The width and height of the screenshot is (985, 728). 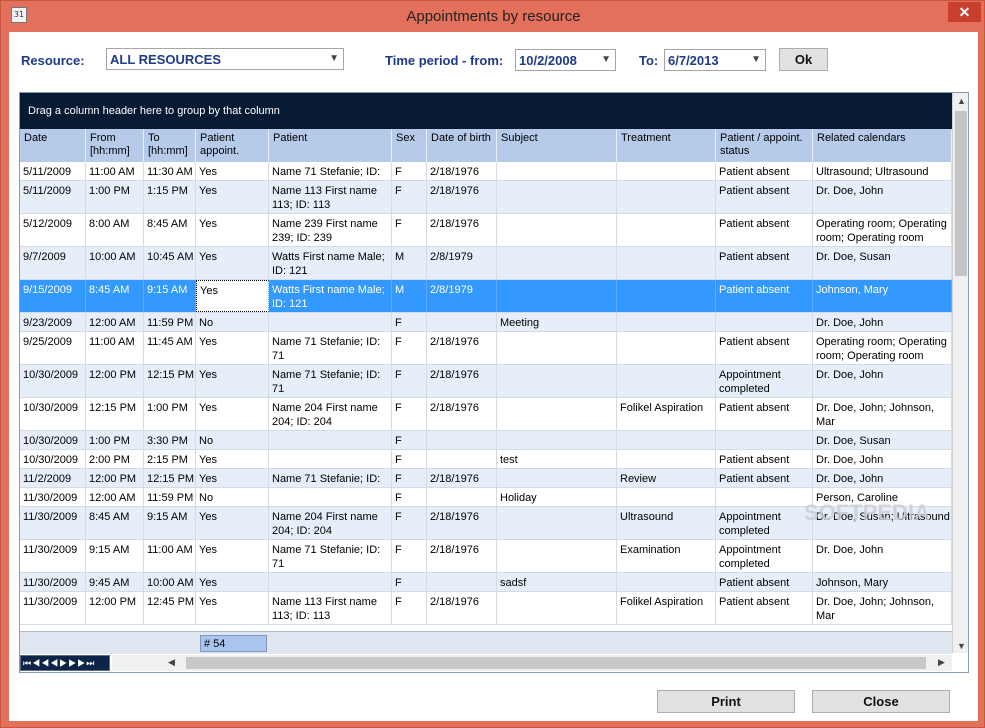 I want to click on column-header: Patient, so click(x=330, y=145).